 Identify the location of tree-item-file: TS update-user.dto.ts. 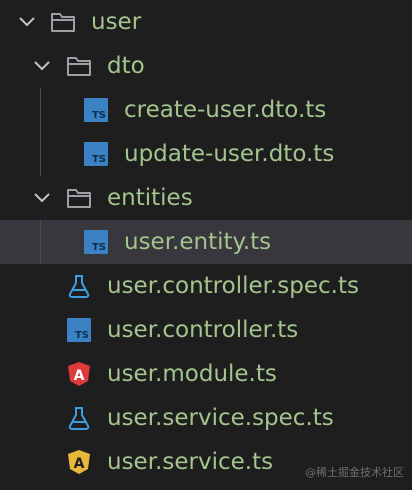
(206, 154).